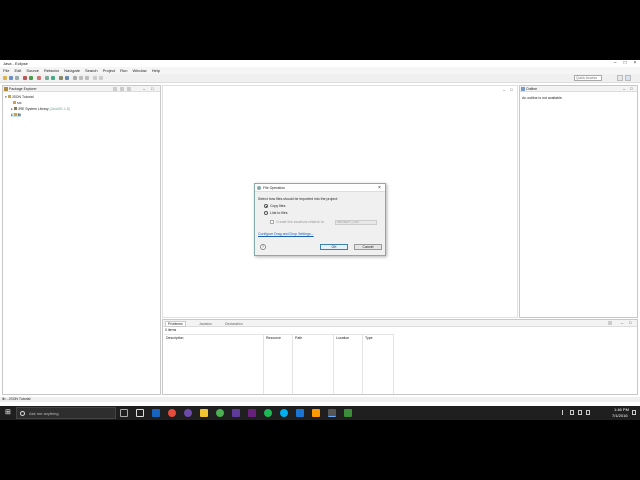 The height and width of the screenshot is (480, 640). Describe the element at coordinates (123, 70) in the screenshot. I see `menu-run: Run` at that location.